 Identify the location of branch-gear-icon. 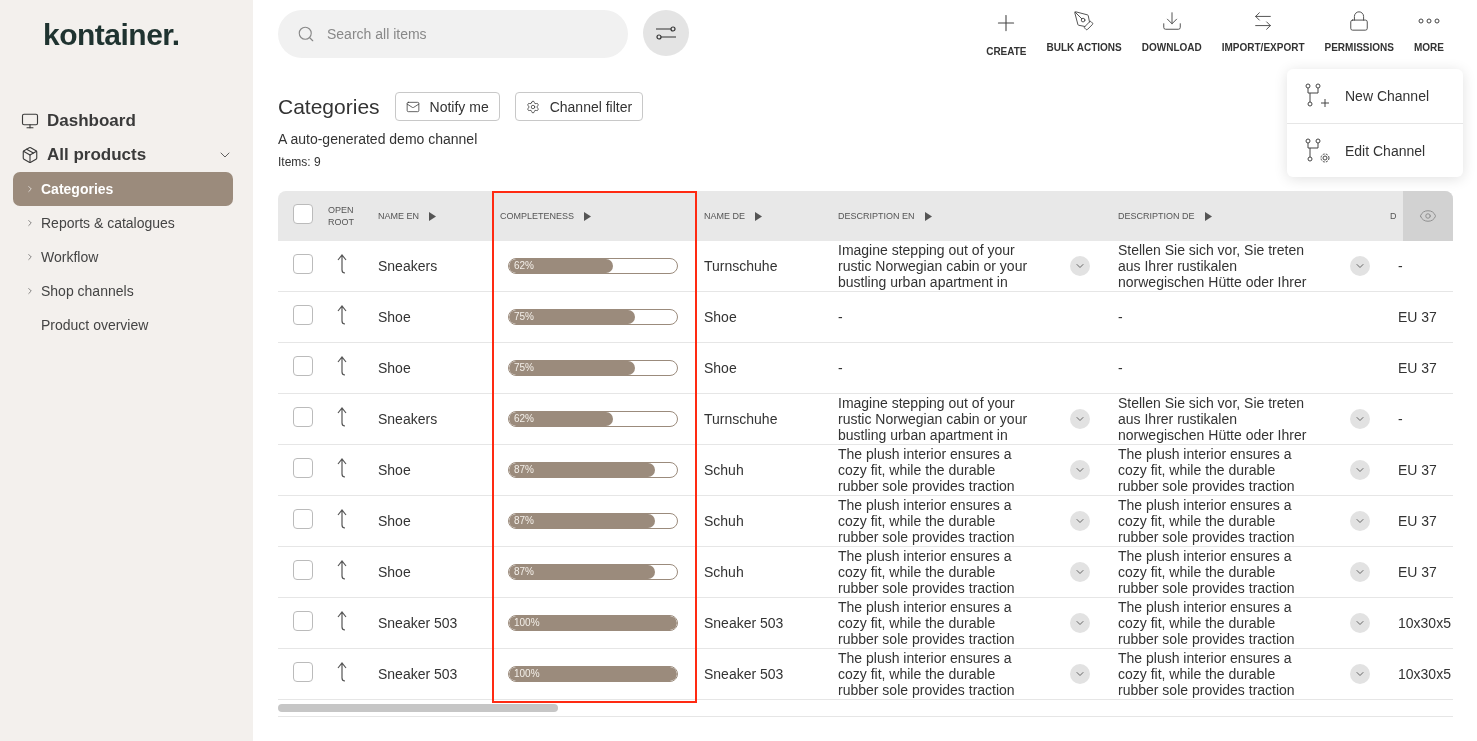
(1318, 150).